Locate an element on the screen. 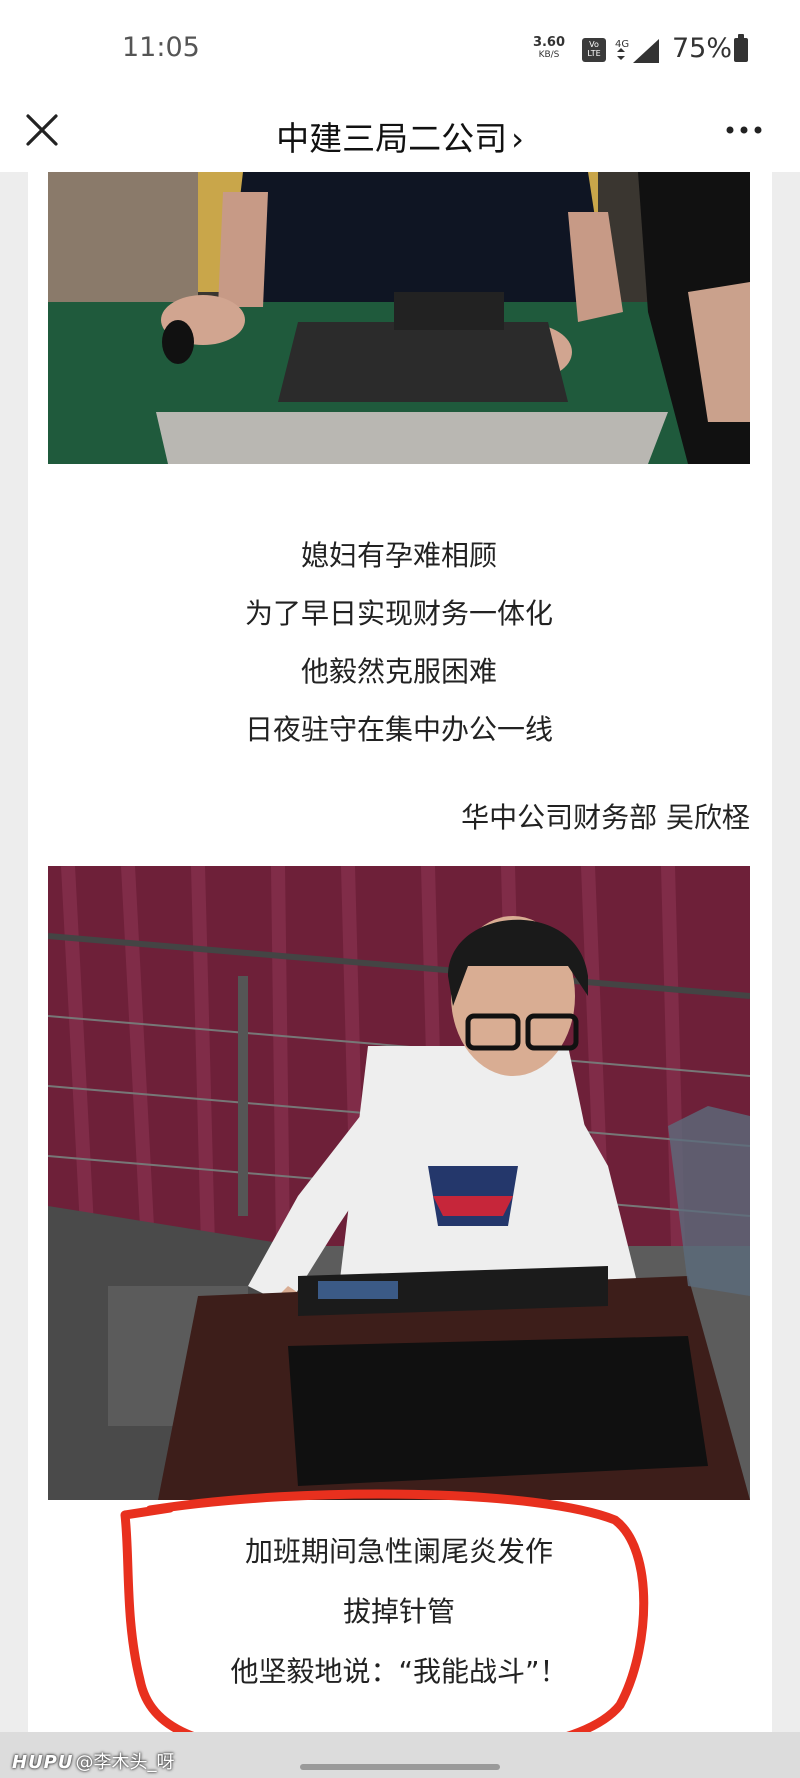 This screenshot has width=800, height=1778. watermark-brand: HUPU is located at coordinates (43, 1762).